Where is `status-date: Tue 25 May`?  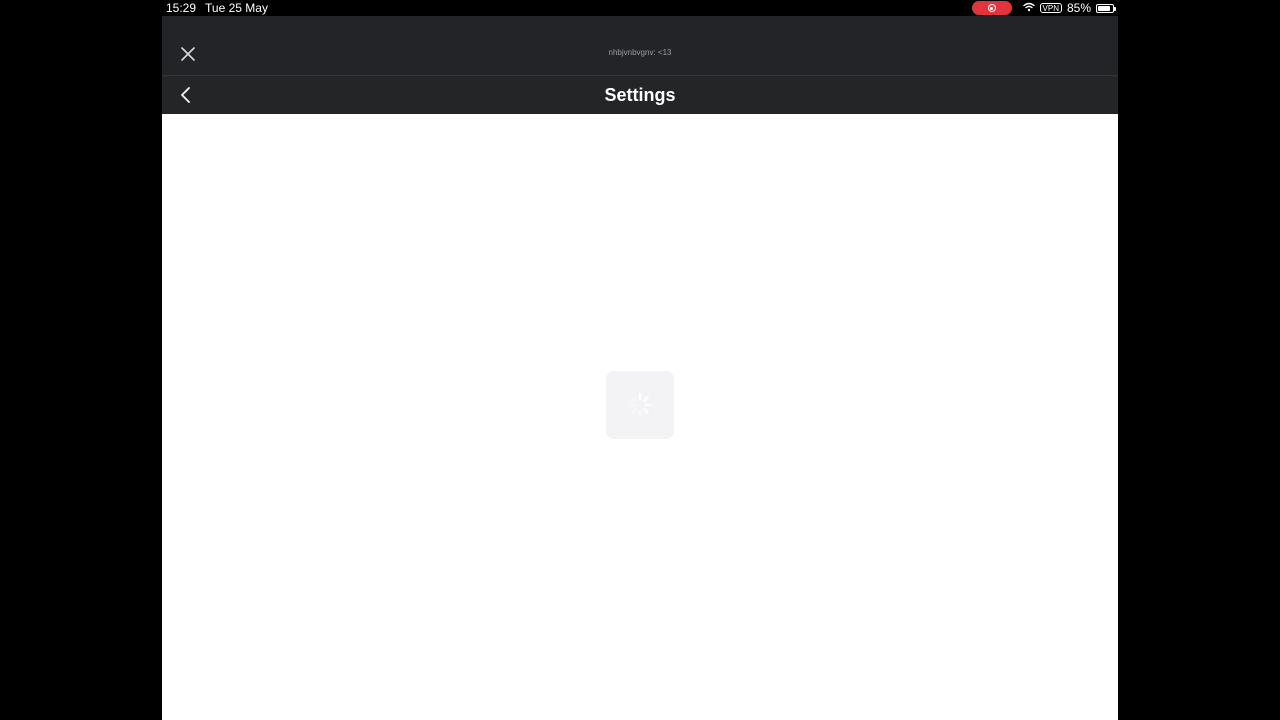
status-date: Tue 25 May is located at coordinates (236, 8).